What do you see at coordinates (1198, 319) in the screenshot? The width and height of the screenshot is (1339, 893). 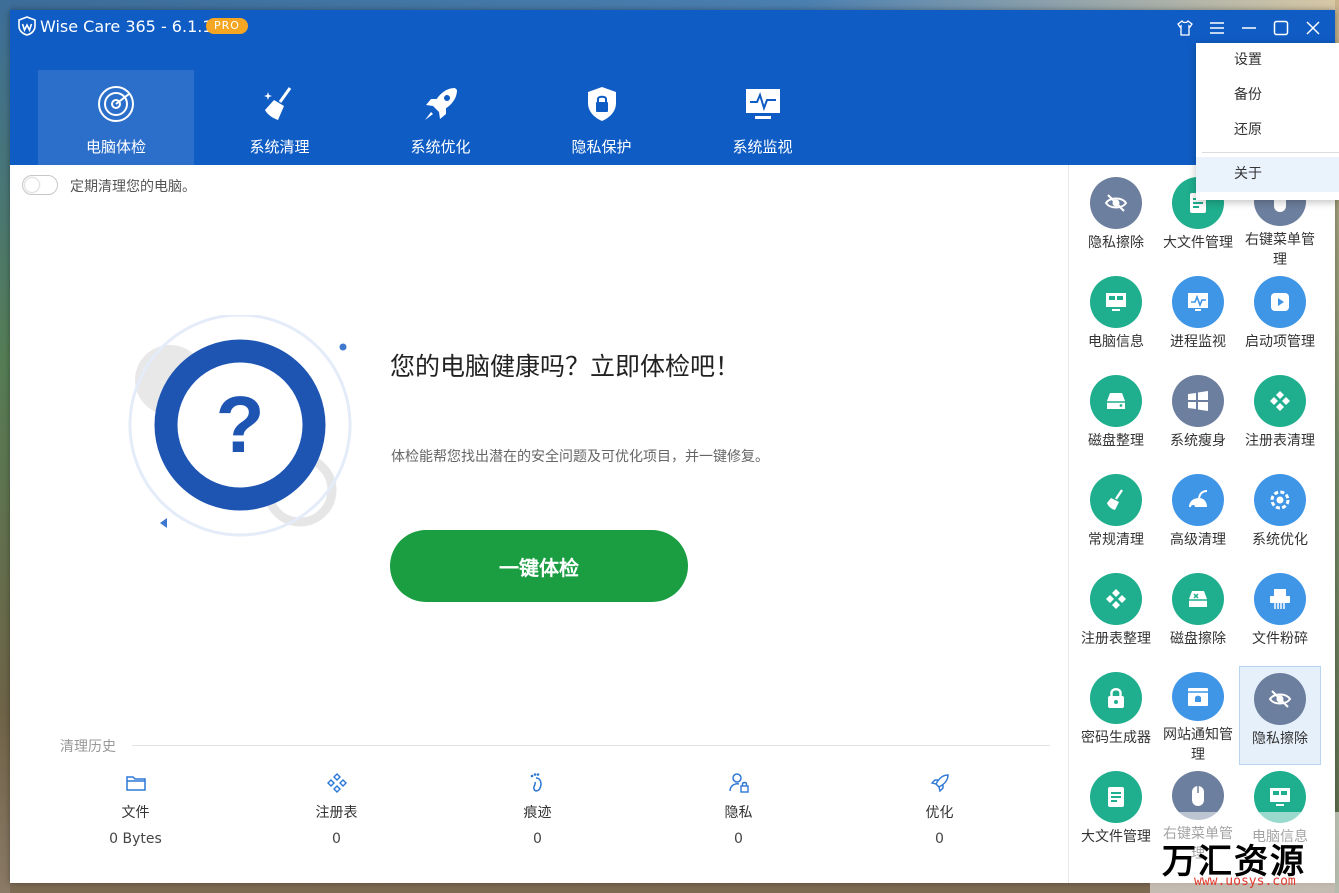 I see `tool-process-monitor-button: 进程监视` at bounding box center [1198, 319].